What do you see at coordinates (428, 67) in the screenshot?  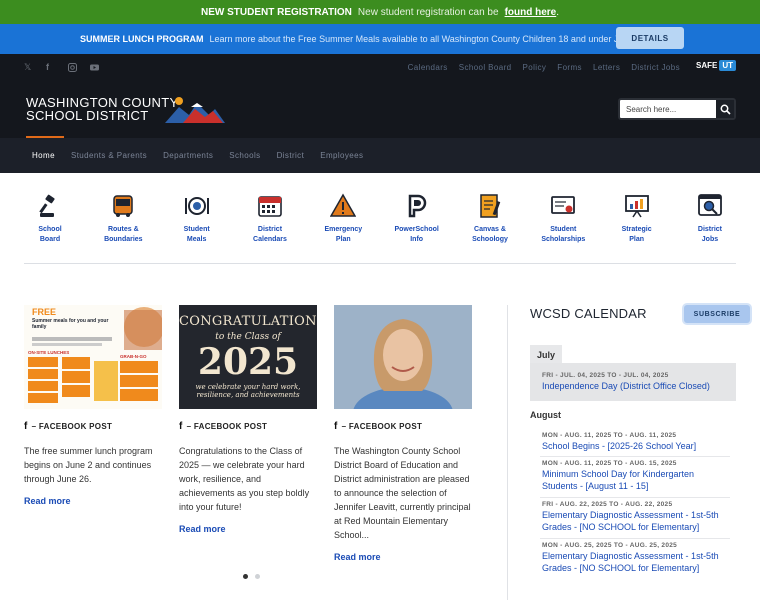 I see `util-link-calendars: Calendars` at bounding box center [428, 67].